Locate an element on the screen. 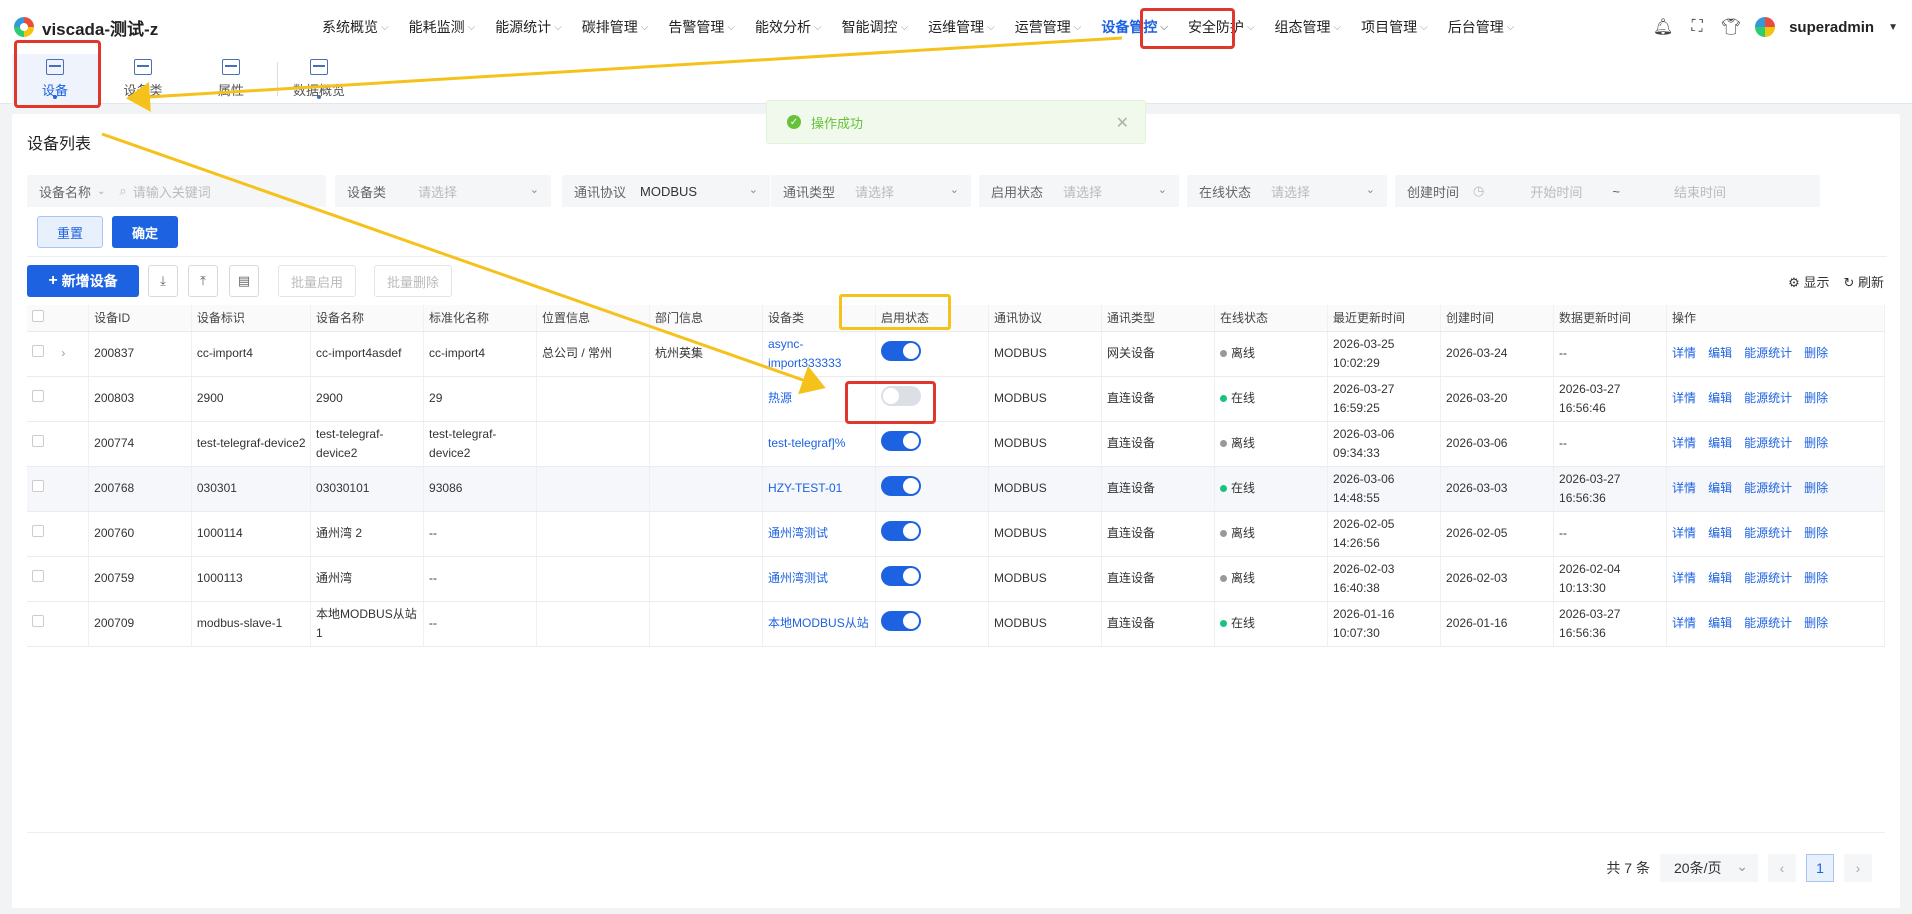  expand-icon: › is located at coordinates (63, 353).